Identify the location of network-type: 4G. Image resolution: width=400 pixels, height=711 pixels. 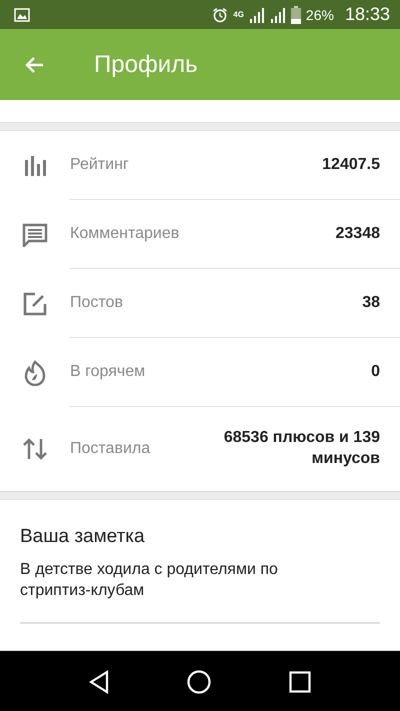
(238, 14).